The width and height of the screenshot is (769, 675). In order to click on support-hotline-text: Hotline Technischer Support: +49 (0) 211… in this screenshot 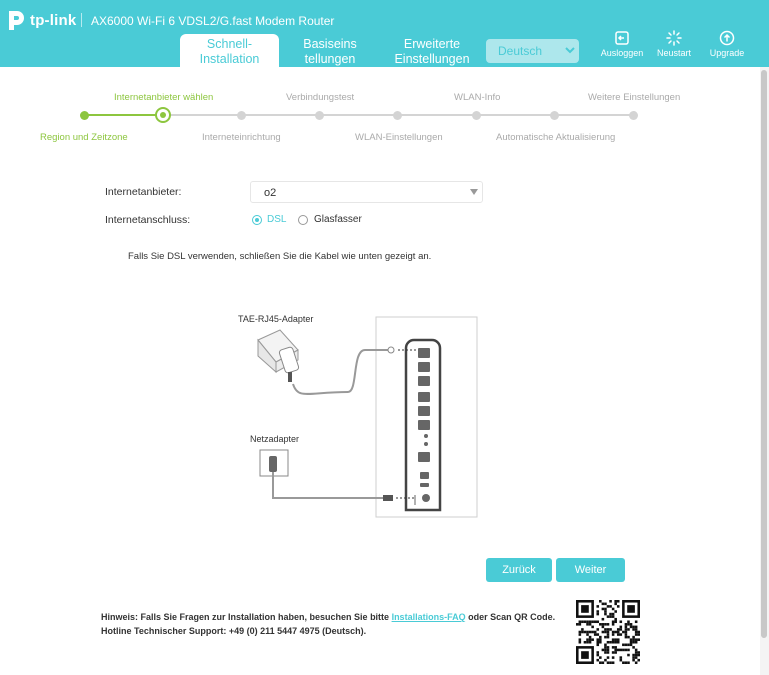, I will do `click(234, 631)`.